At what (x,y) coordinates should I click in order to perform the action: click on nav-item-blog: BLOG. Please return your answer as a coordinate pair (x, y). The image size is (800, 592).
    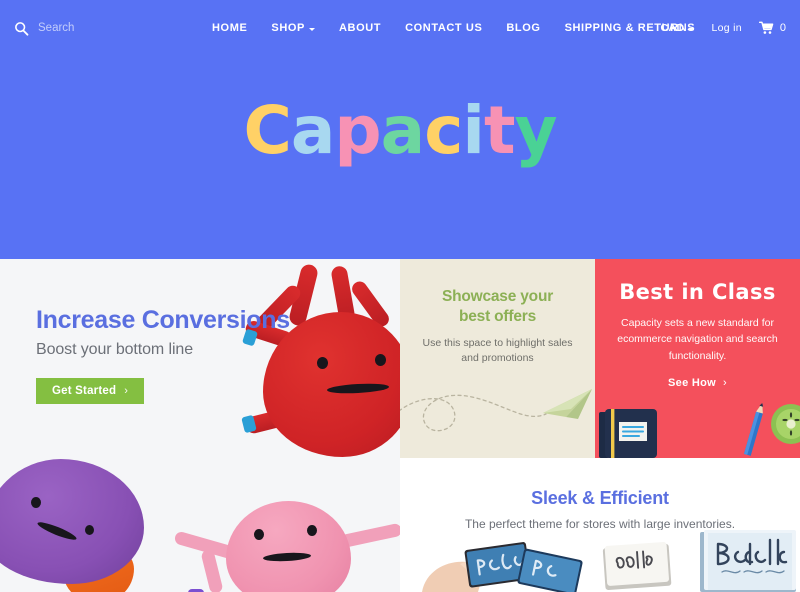
    Looking at the image, I should click on (523, 28).